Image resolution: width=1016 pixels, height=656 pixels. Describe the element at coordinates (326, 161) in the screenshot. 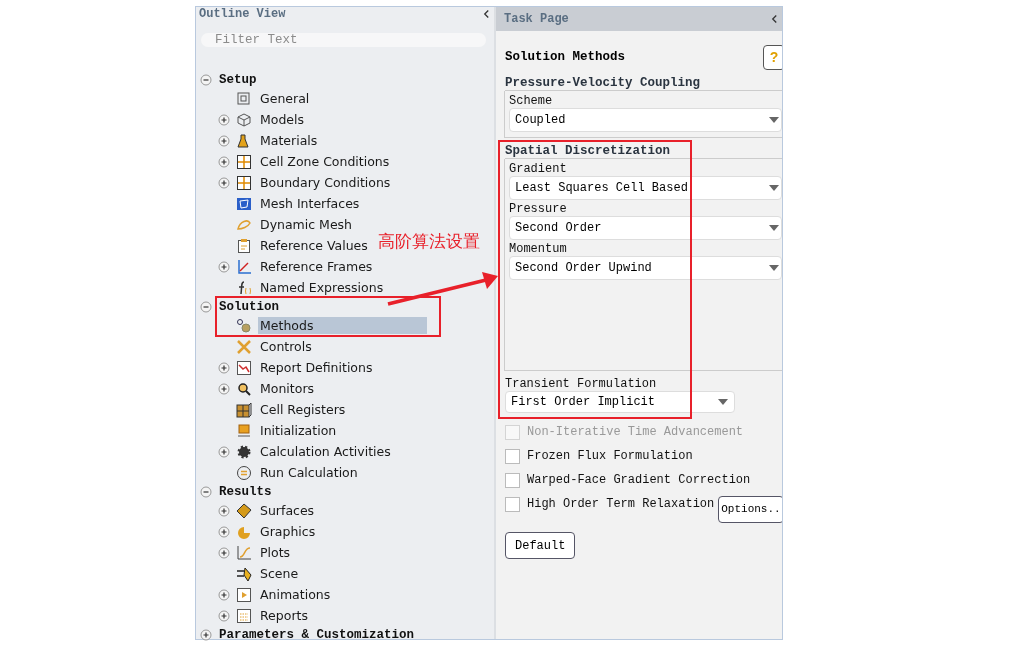

I see `tree-item: Cell Zone Conditions` at that location.